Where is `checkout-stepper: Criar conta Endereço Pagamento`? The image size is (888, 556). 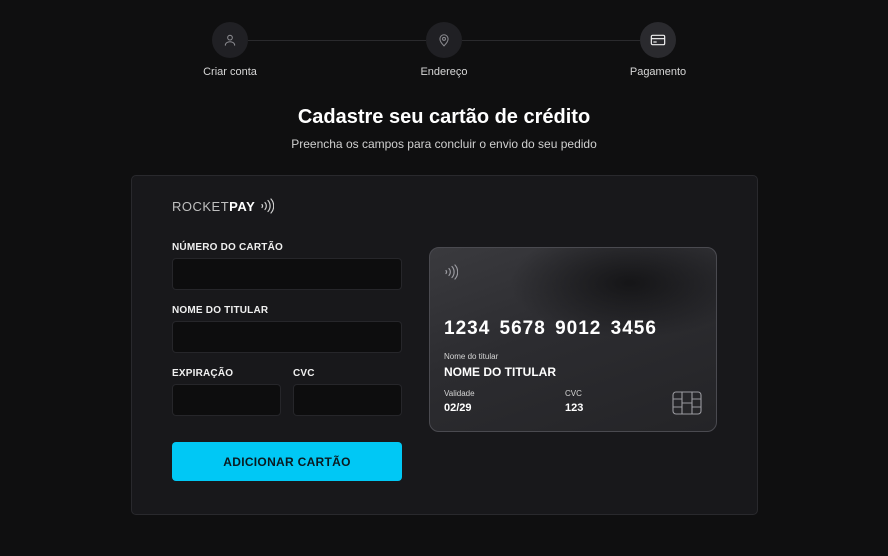 checkout-stepper: Criar conta Endereço Pagamento is located at coordinates (444, 52).